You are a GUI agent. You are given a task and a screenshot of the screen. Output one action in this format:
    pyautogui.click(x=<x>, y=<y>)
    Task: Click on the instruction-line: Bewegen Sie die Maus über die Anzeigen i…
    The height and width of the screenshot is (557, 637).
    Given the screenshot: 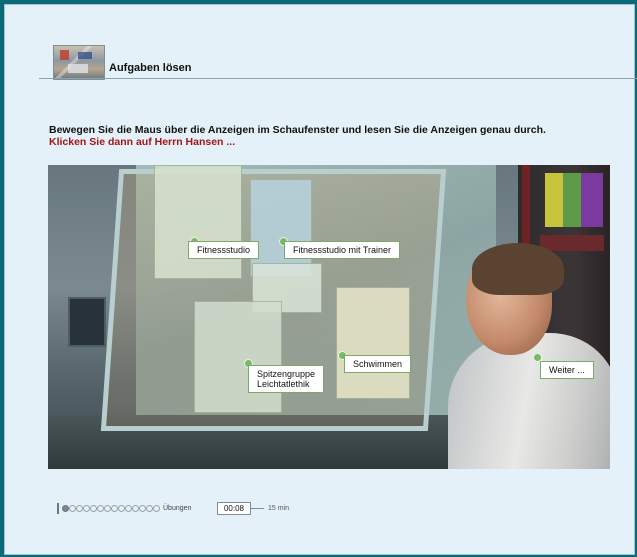 What is the action you would take?
    pyautogui.click(x=297, y=130)
    